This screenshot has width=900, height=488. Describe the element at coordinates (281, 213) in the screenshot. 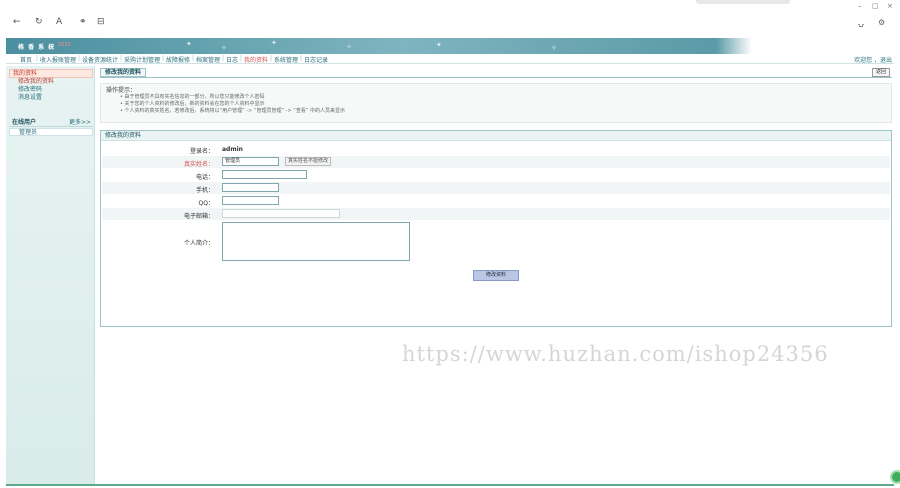

I see `email-input` at that location.